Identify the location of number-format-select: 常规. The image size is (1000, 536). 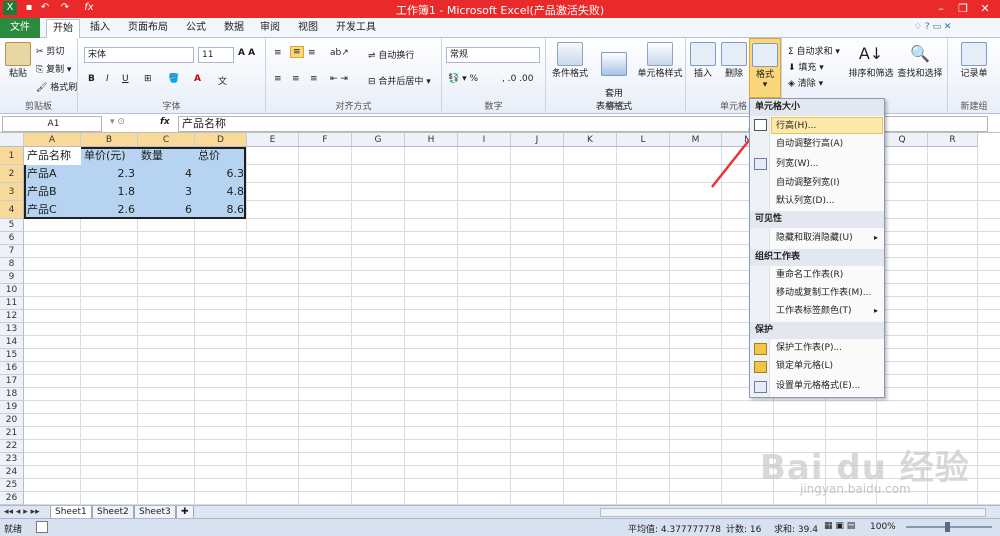
(493, 55).